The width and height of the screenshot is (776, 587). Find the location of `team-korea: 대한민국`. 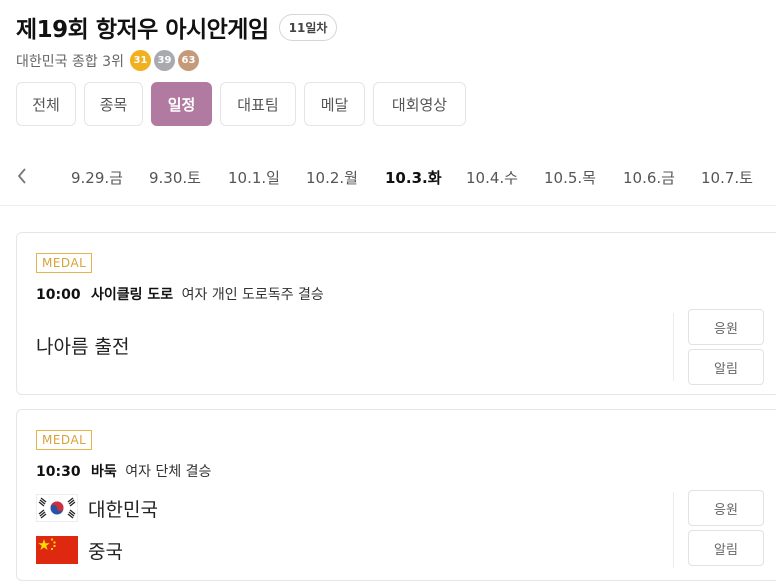

team-korea: 대한민국 is located at coordinates (97, 508).